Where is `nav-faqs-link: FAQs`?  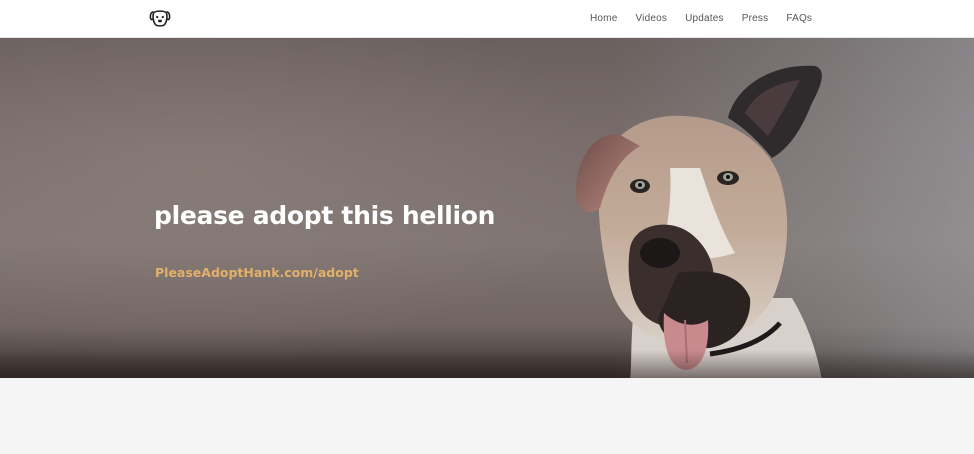
nav-faqs-link: FAQs is located at coordinates (799, 18).